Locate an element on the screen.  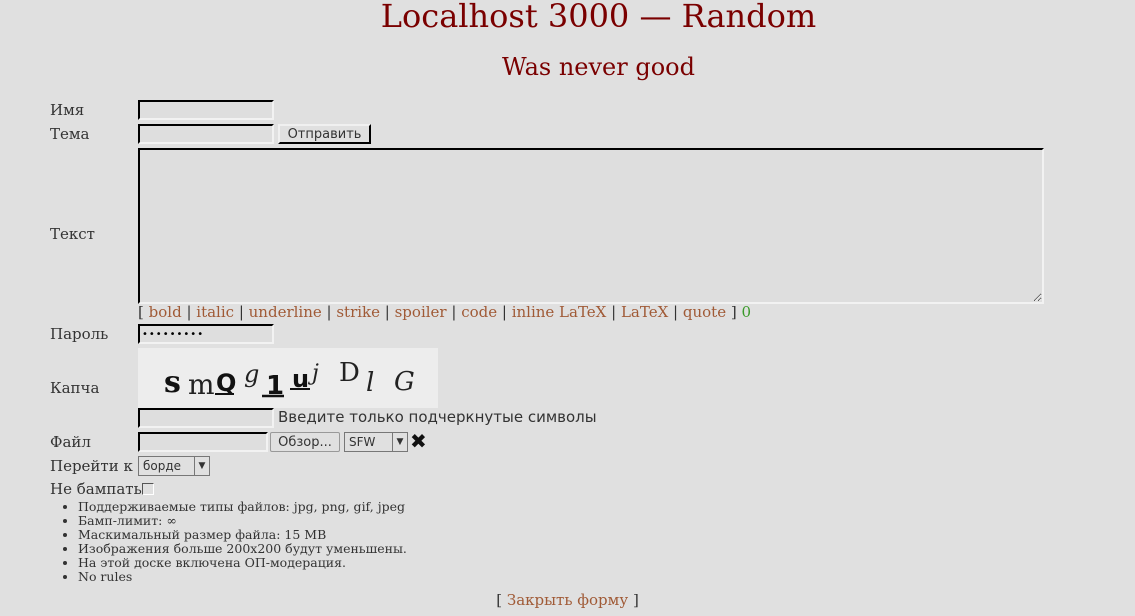
rating-select: SFW ▼ is located at coordinates (376, 442).